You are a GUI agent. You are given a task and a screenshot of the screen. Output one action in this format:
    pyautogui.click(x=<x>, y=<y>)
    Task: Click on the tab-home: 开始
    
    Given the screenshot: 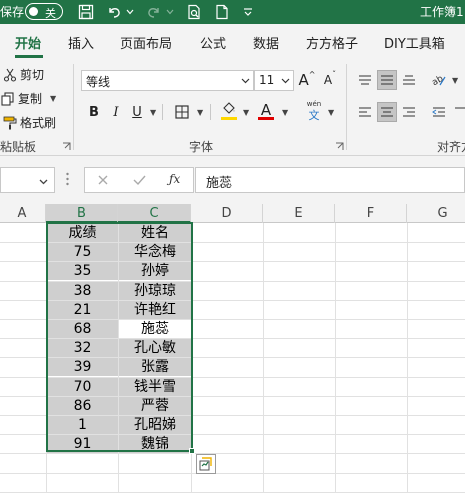 What is the action you would take?
    pyautogui.click(x=28, y=42)
    